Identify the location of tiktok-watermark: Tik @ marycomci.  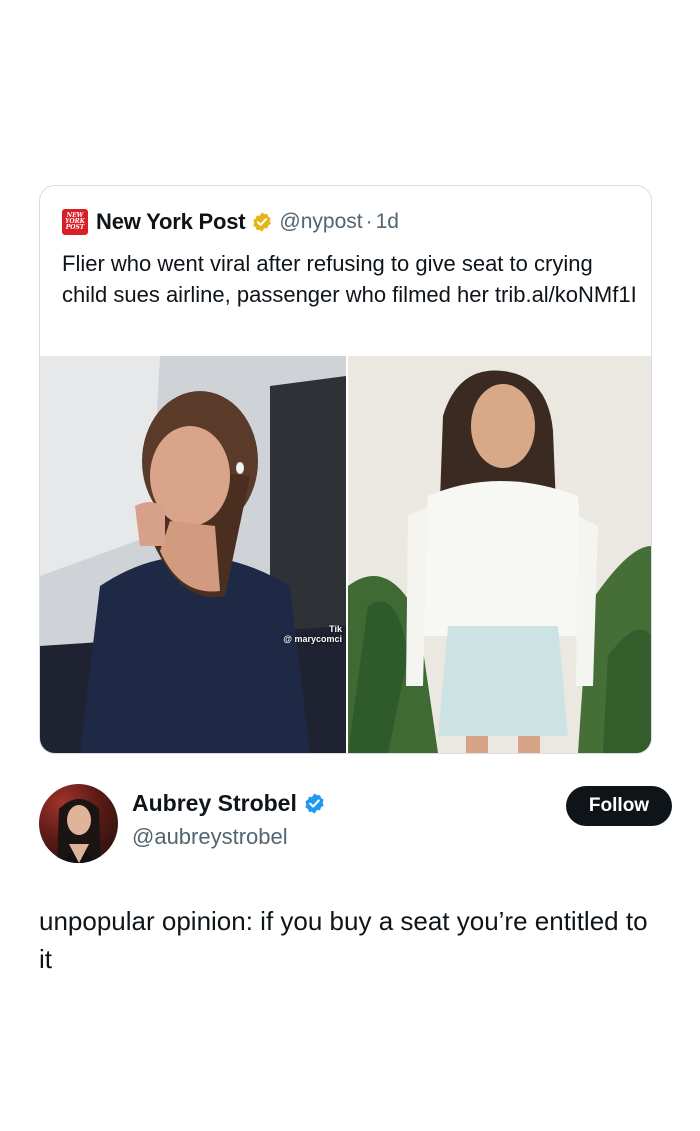
(312, 634).